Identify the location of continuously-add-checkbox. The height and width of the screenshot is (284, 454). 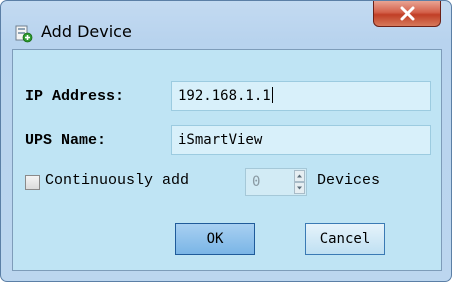
(32, 182).